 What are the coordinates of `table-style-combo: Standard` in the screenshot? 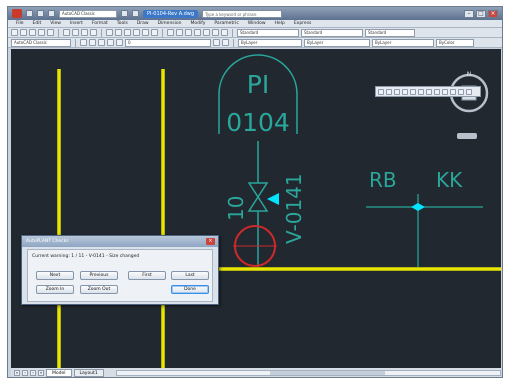 It's located at (390, 32).